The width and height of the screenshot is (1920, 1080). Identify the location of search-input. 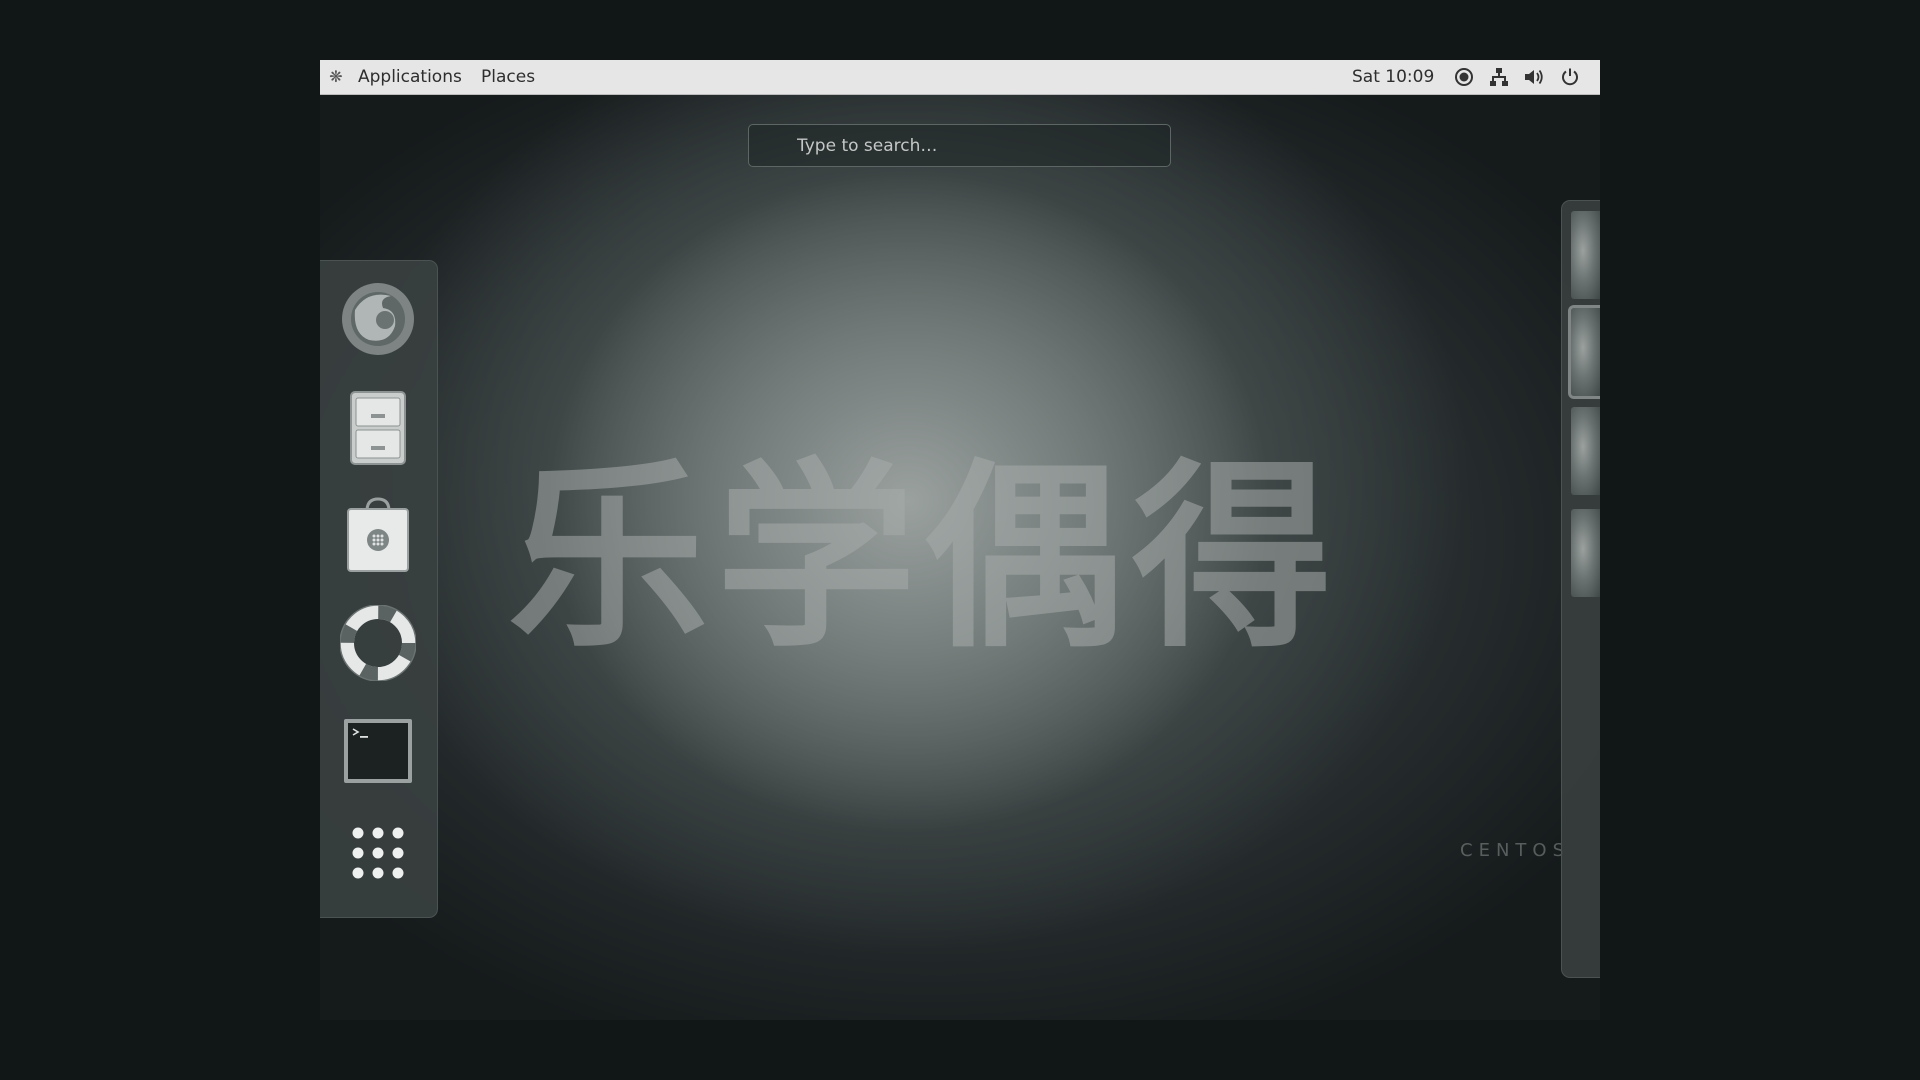
(959, 145).